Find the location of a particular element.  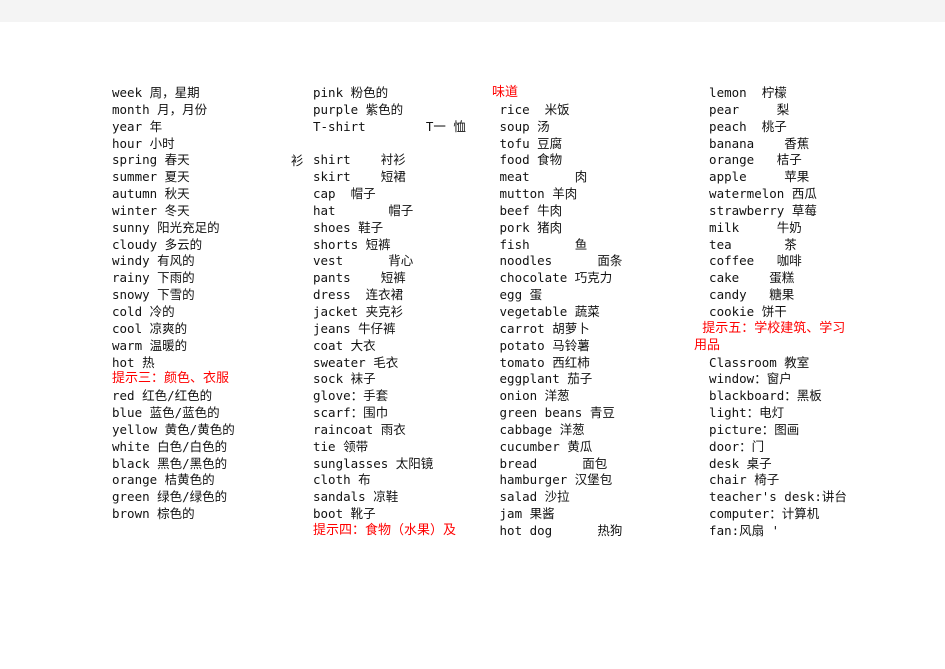

vocabulary-entry: spring 春天 is located at coordinates (151, 160).